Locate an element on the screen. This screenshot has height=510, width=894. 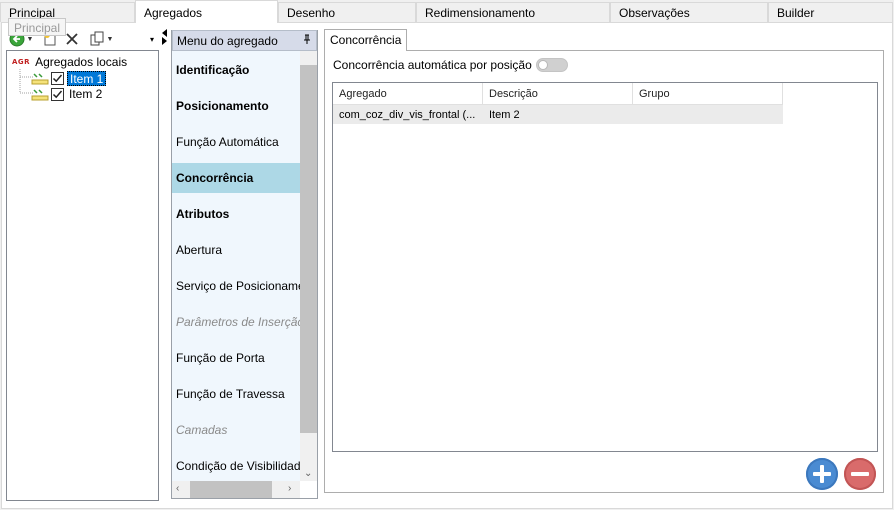
pin-icon is located at coordinates (307, 41).